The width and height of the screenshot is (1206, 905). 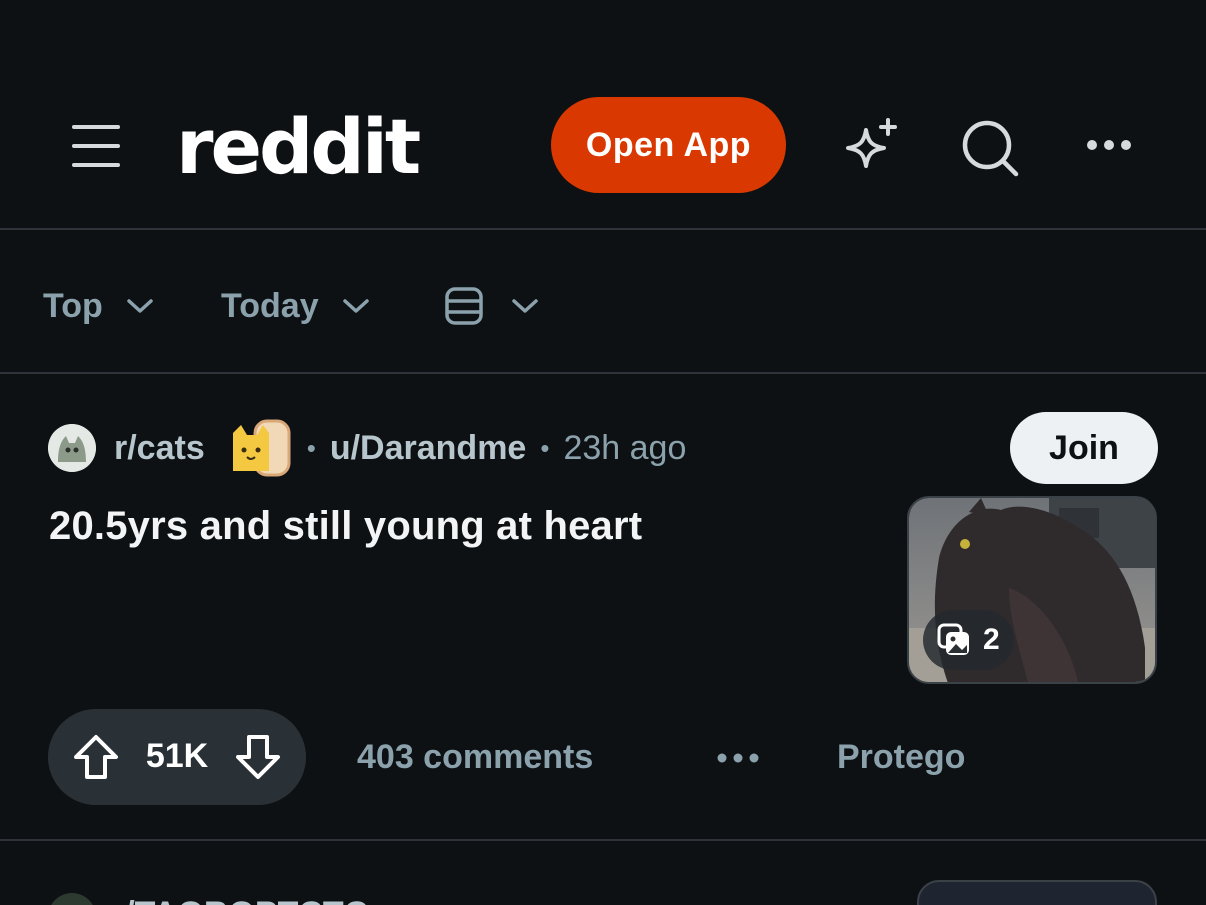 I want to click on sort-dropdown: Top, so click(x=99, y=306).